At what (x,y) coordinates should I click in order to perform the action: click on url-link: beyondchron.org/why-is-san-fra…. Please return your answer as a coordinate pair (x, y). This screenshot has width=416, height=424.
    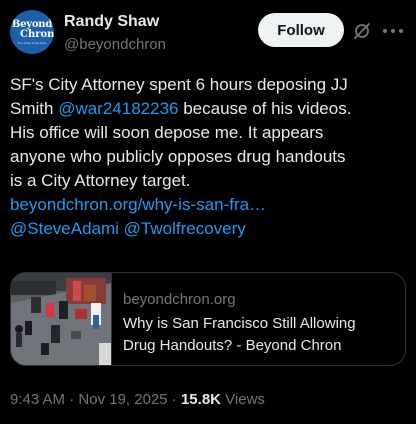
    Looking at the image, I should click on (138, 204).